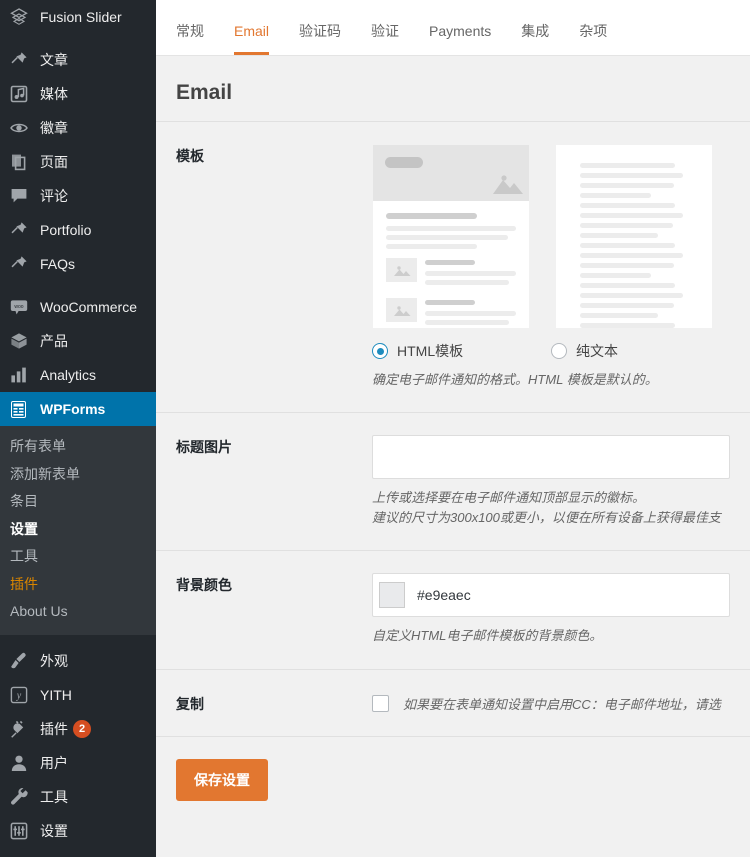 Image resolution: width=750 pixels, height=857 pixels. Describe the element at coordinates (78, 612) in the screenshot. I see `submenu-item-about-us: About Us` at that location.